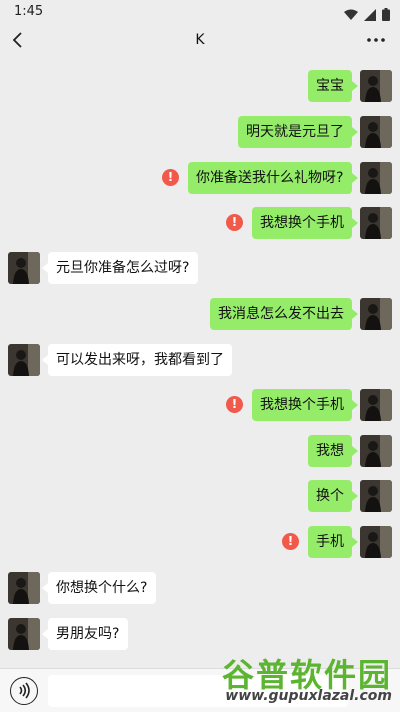 This screenshot has height=712, width=400. Describe the element at coordinates (200, 132) in the screenshot. I see `message-row: 明天就是元旦了` at that location.